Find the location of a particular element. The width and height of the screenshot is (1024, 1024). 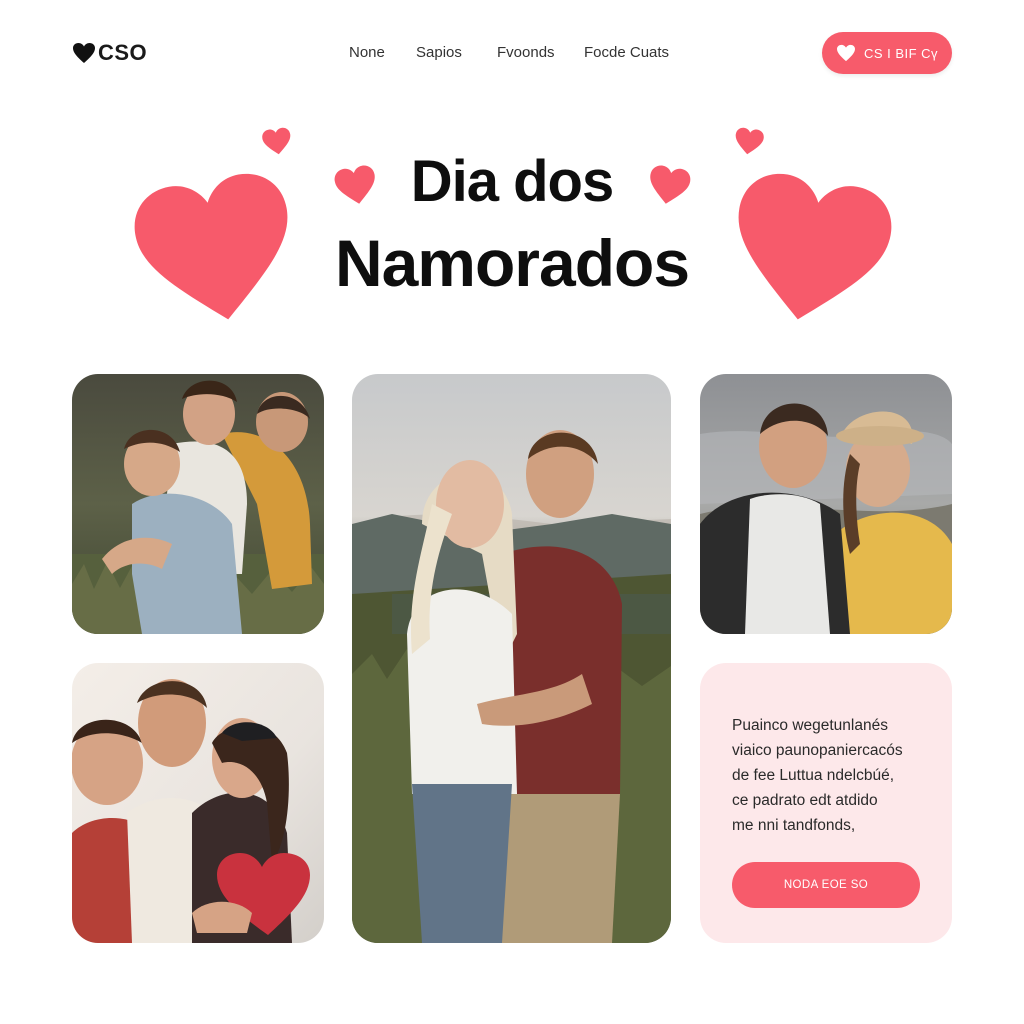

header-cta-button: CS I BIF Cү is located at coordinates (887, 53).